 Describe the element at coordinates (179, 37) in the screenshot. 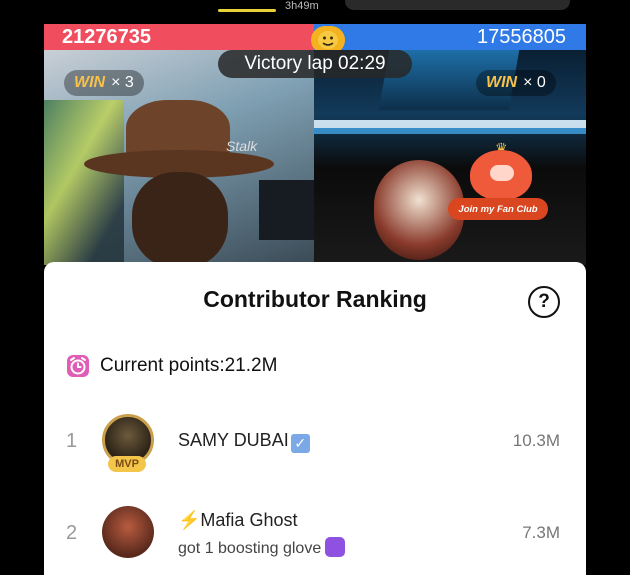

I see `left-team-score-bar: 21276735` at that location.